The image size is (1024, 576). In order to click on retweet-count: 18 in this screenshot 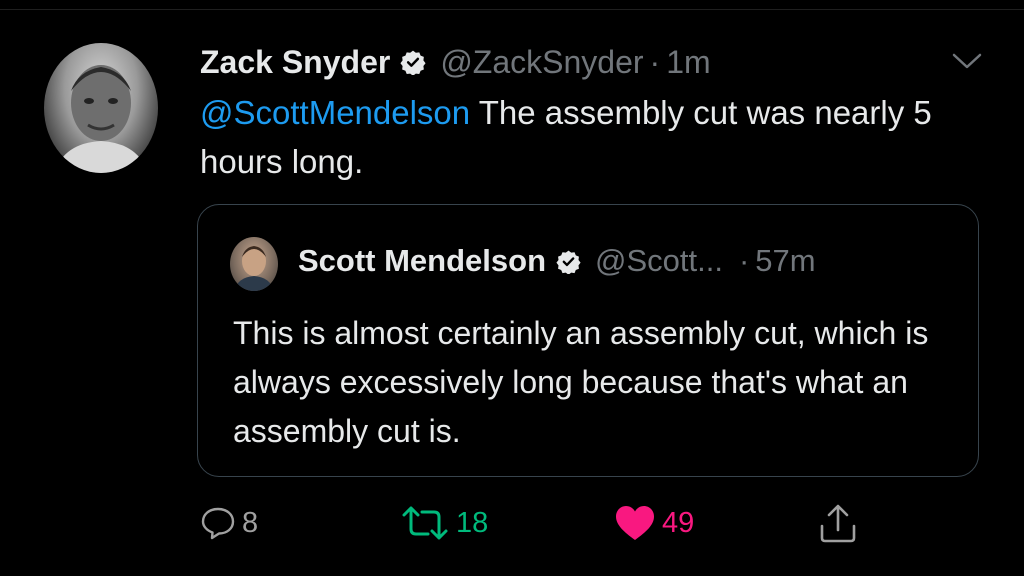, I will do `click(472, 522)`.